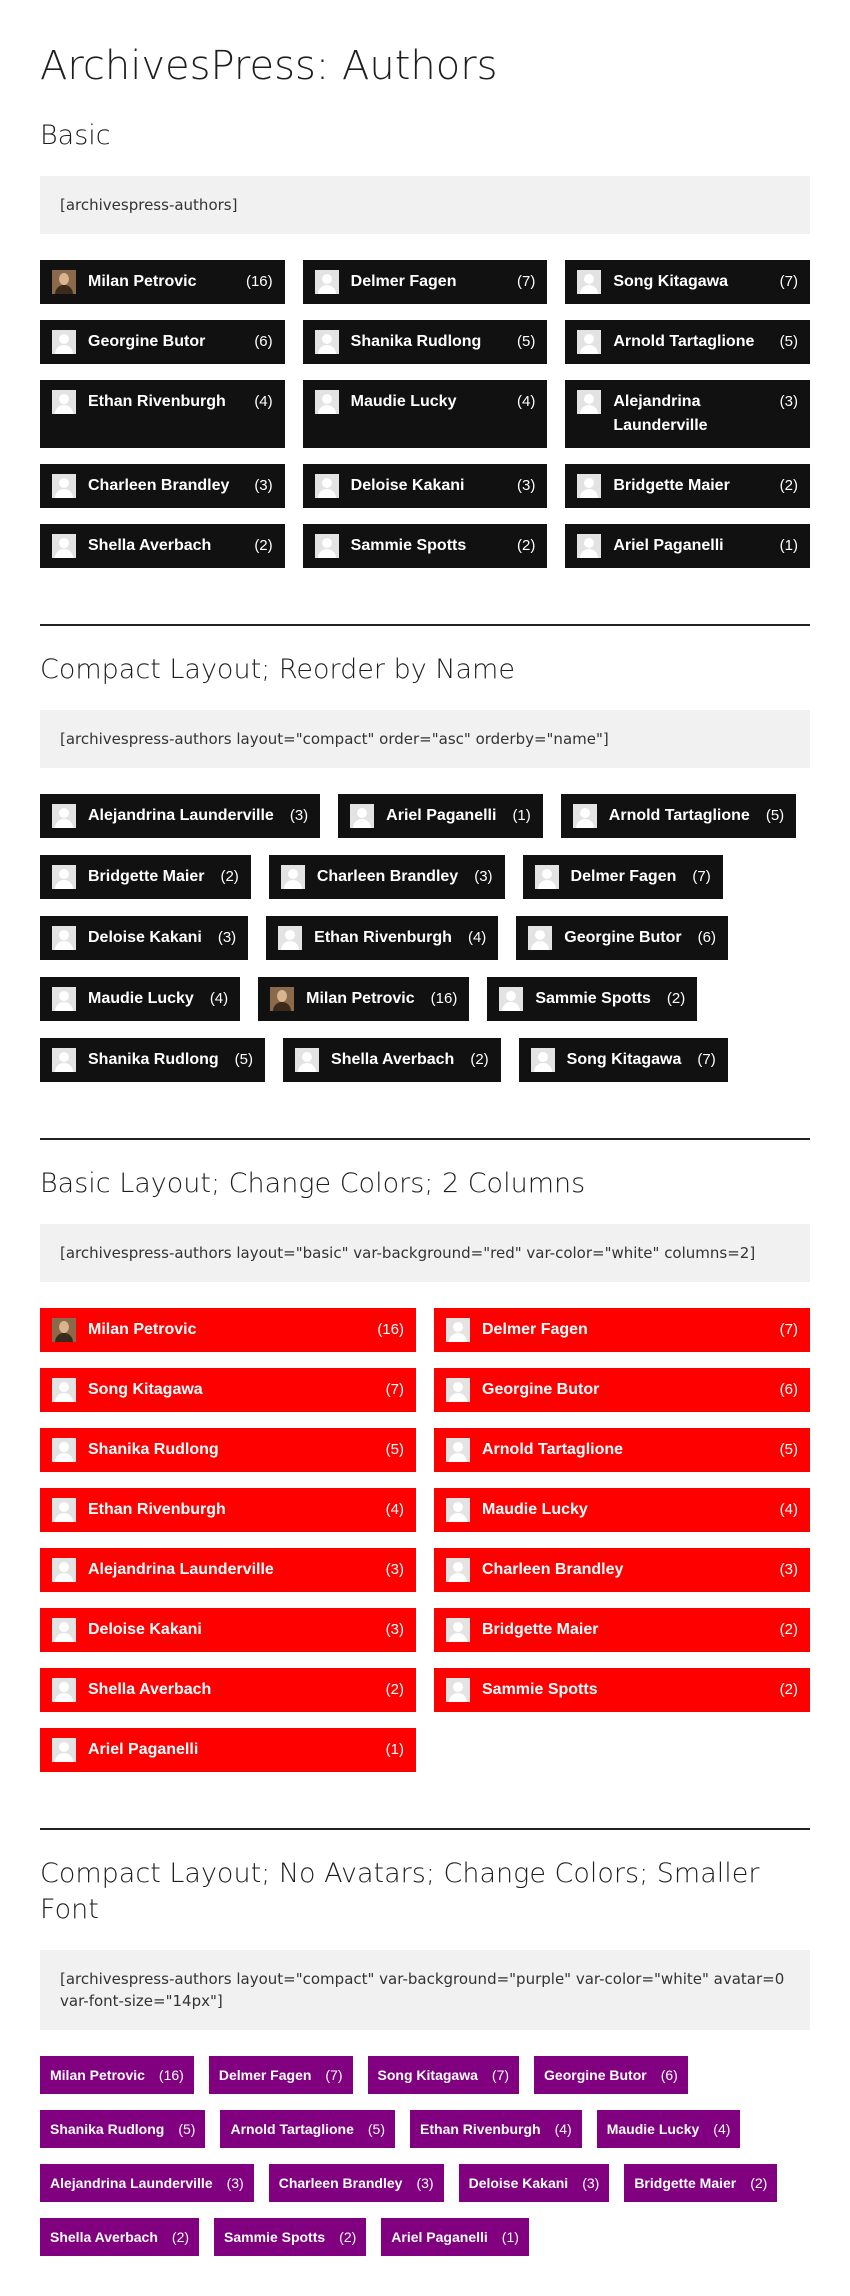 This screenshot has width=850, height=2296. I want to click on author-name: Alejandrina Launderville, so click(181, 1569).